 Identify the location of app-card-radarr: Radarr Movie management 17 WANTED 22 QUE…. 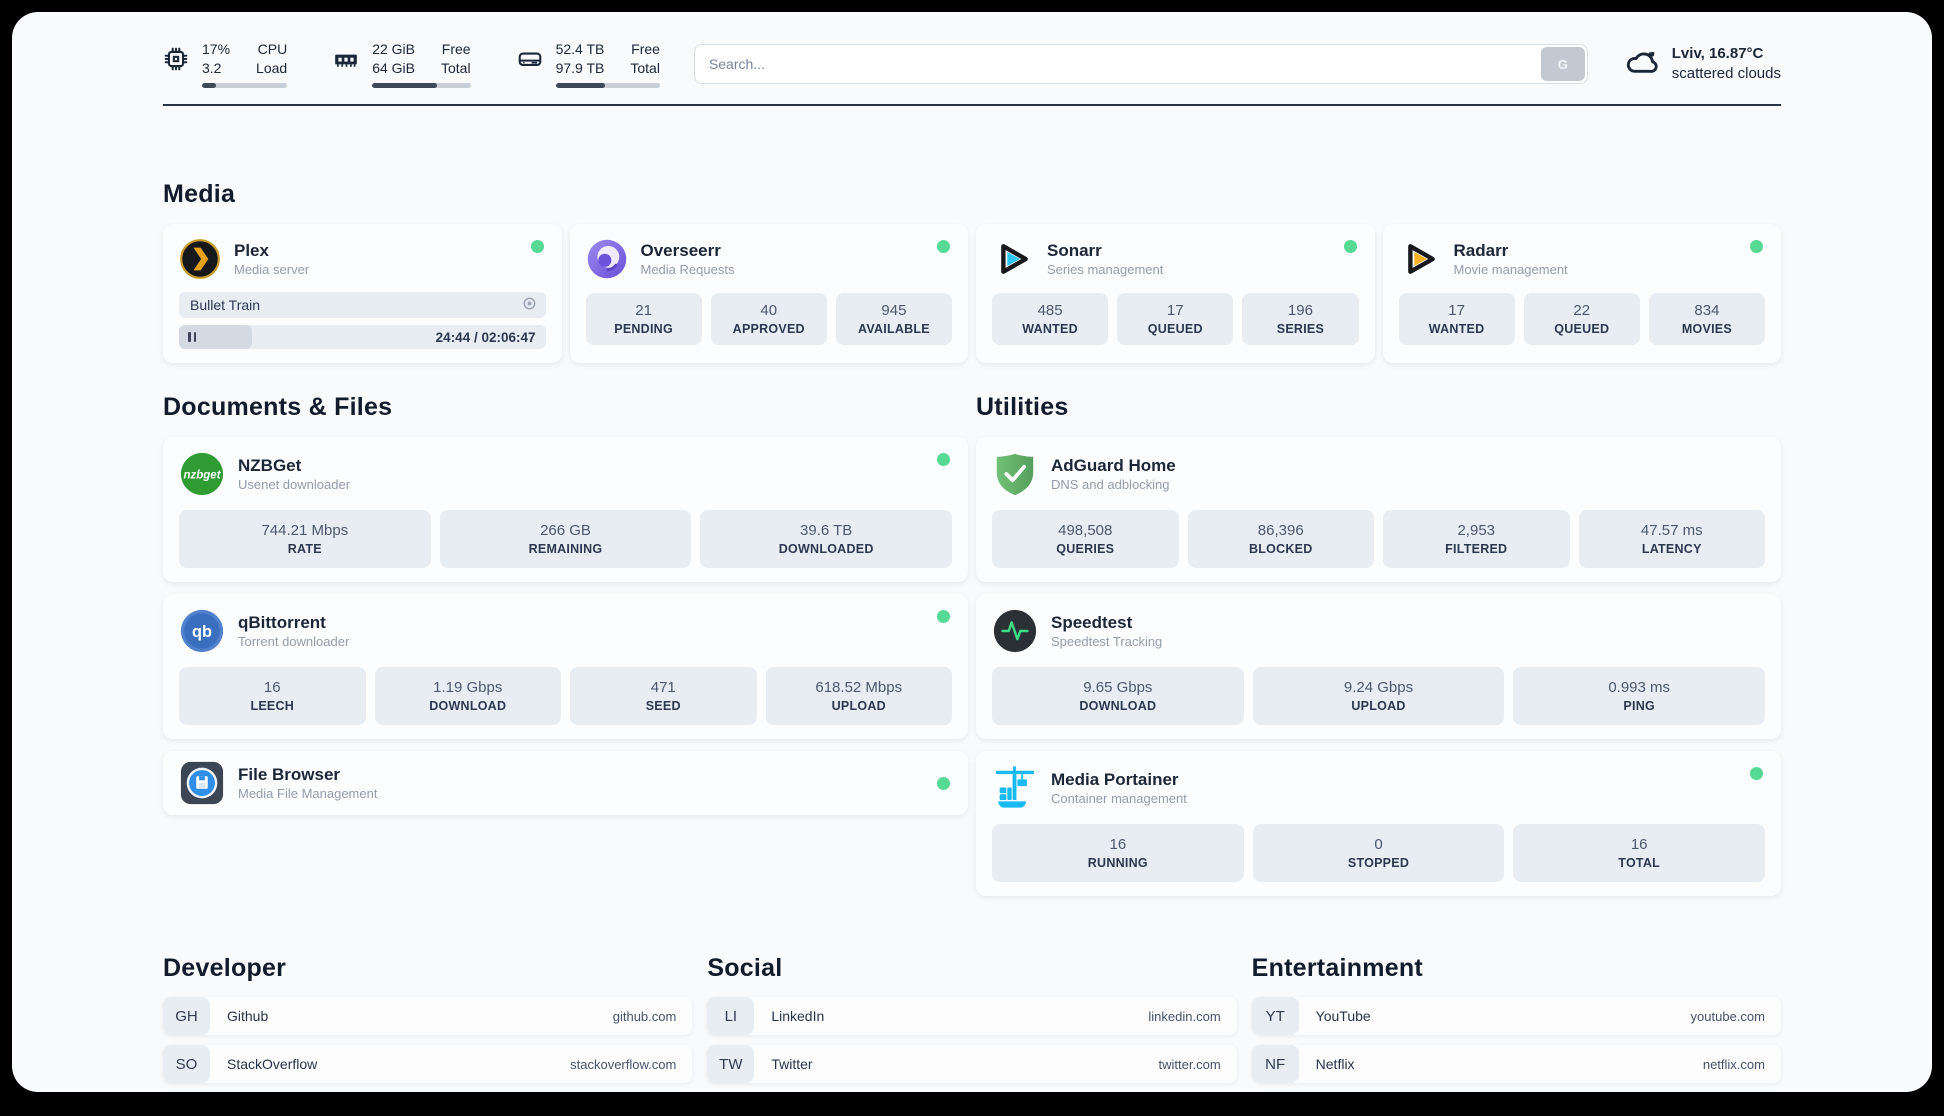
(1581, 293).